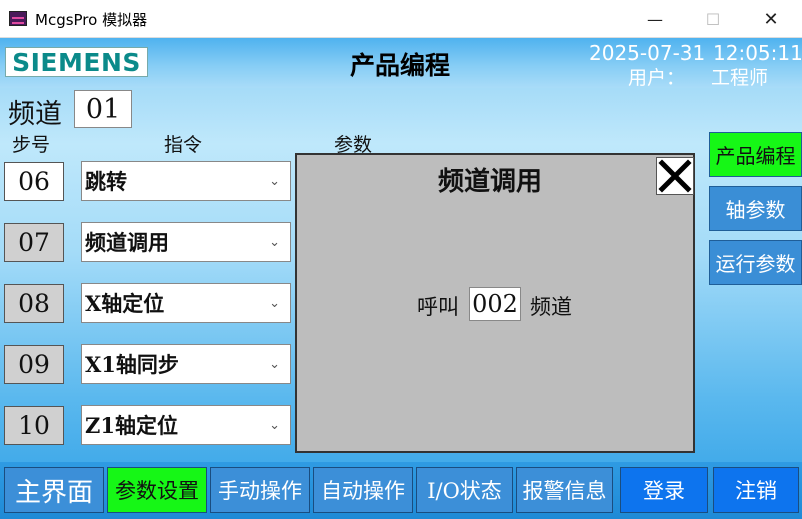  I want to click on window-close-button: ✕, so click(771, 19).